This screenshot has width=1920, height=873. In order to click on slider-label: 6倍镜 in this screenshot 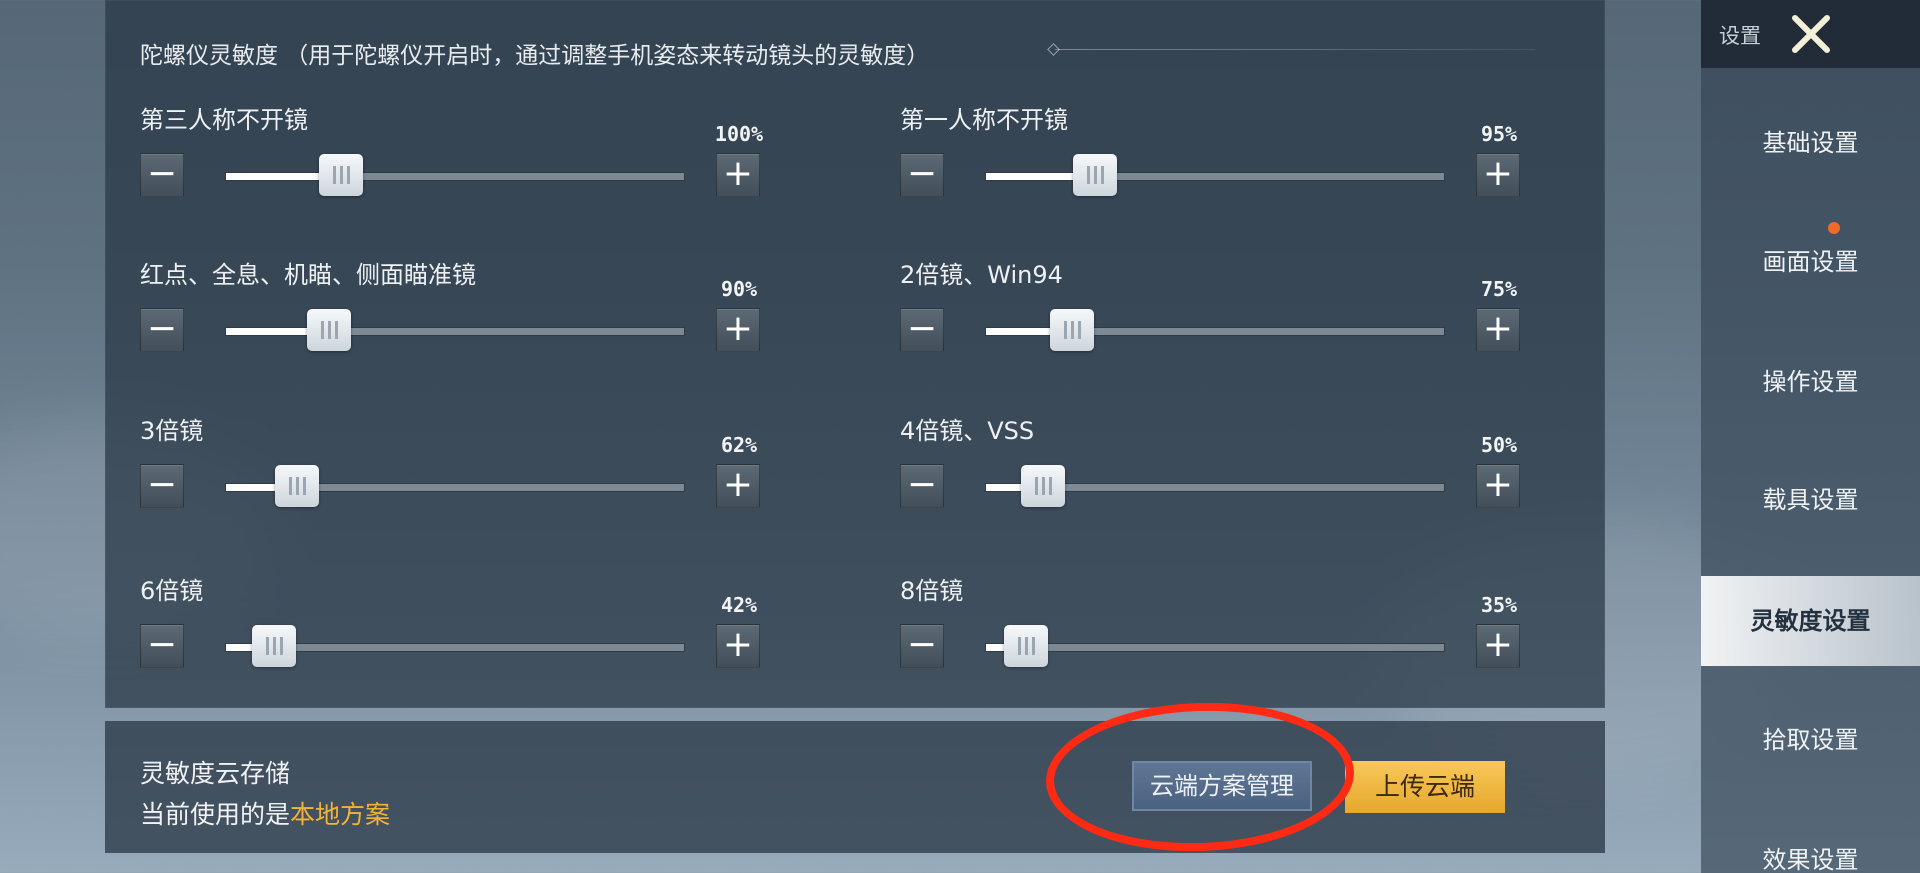, I will do `click(172, 591)`.